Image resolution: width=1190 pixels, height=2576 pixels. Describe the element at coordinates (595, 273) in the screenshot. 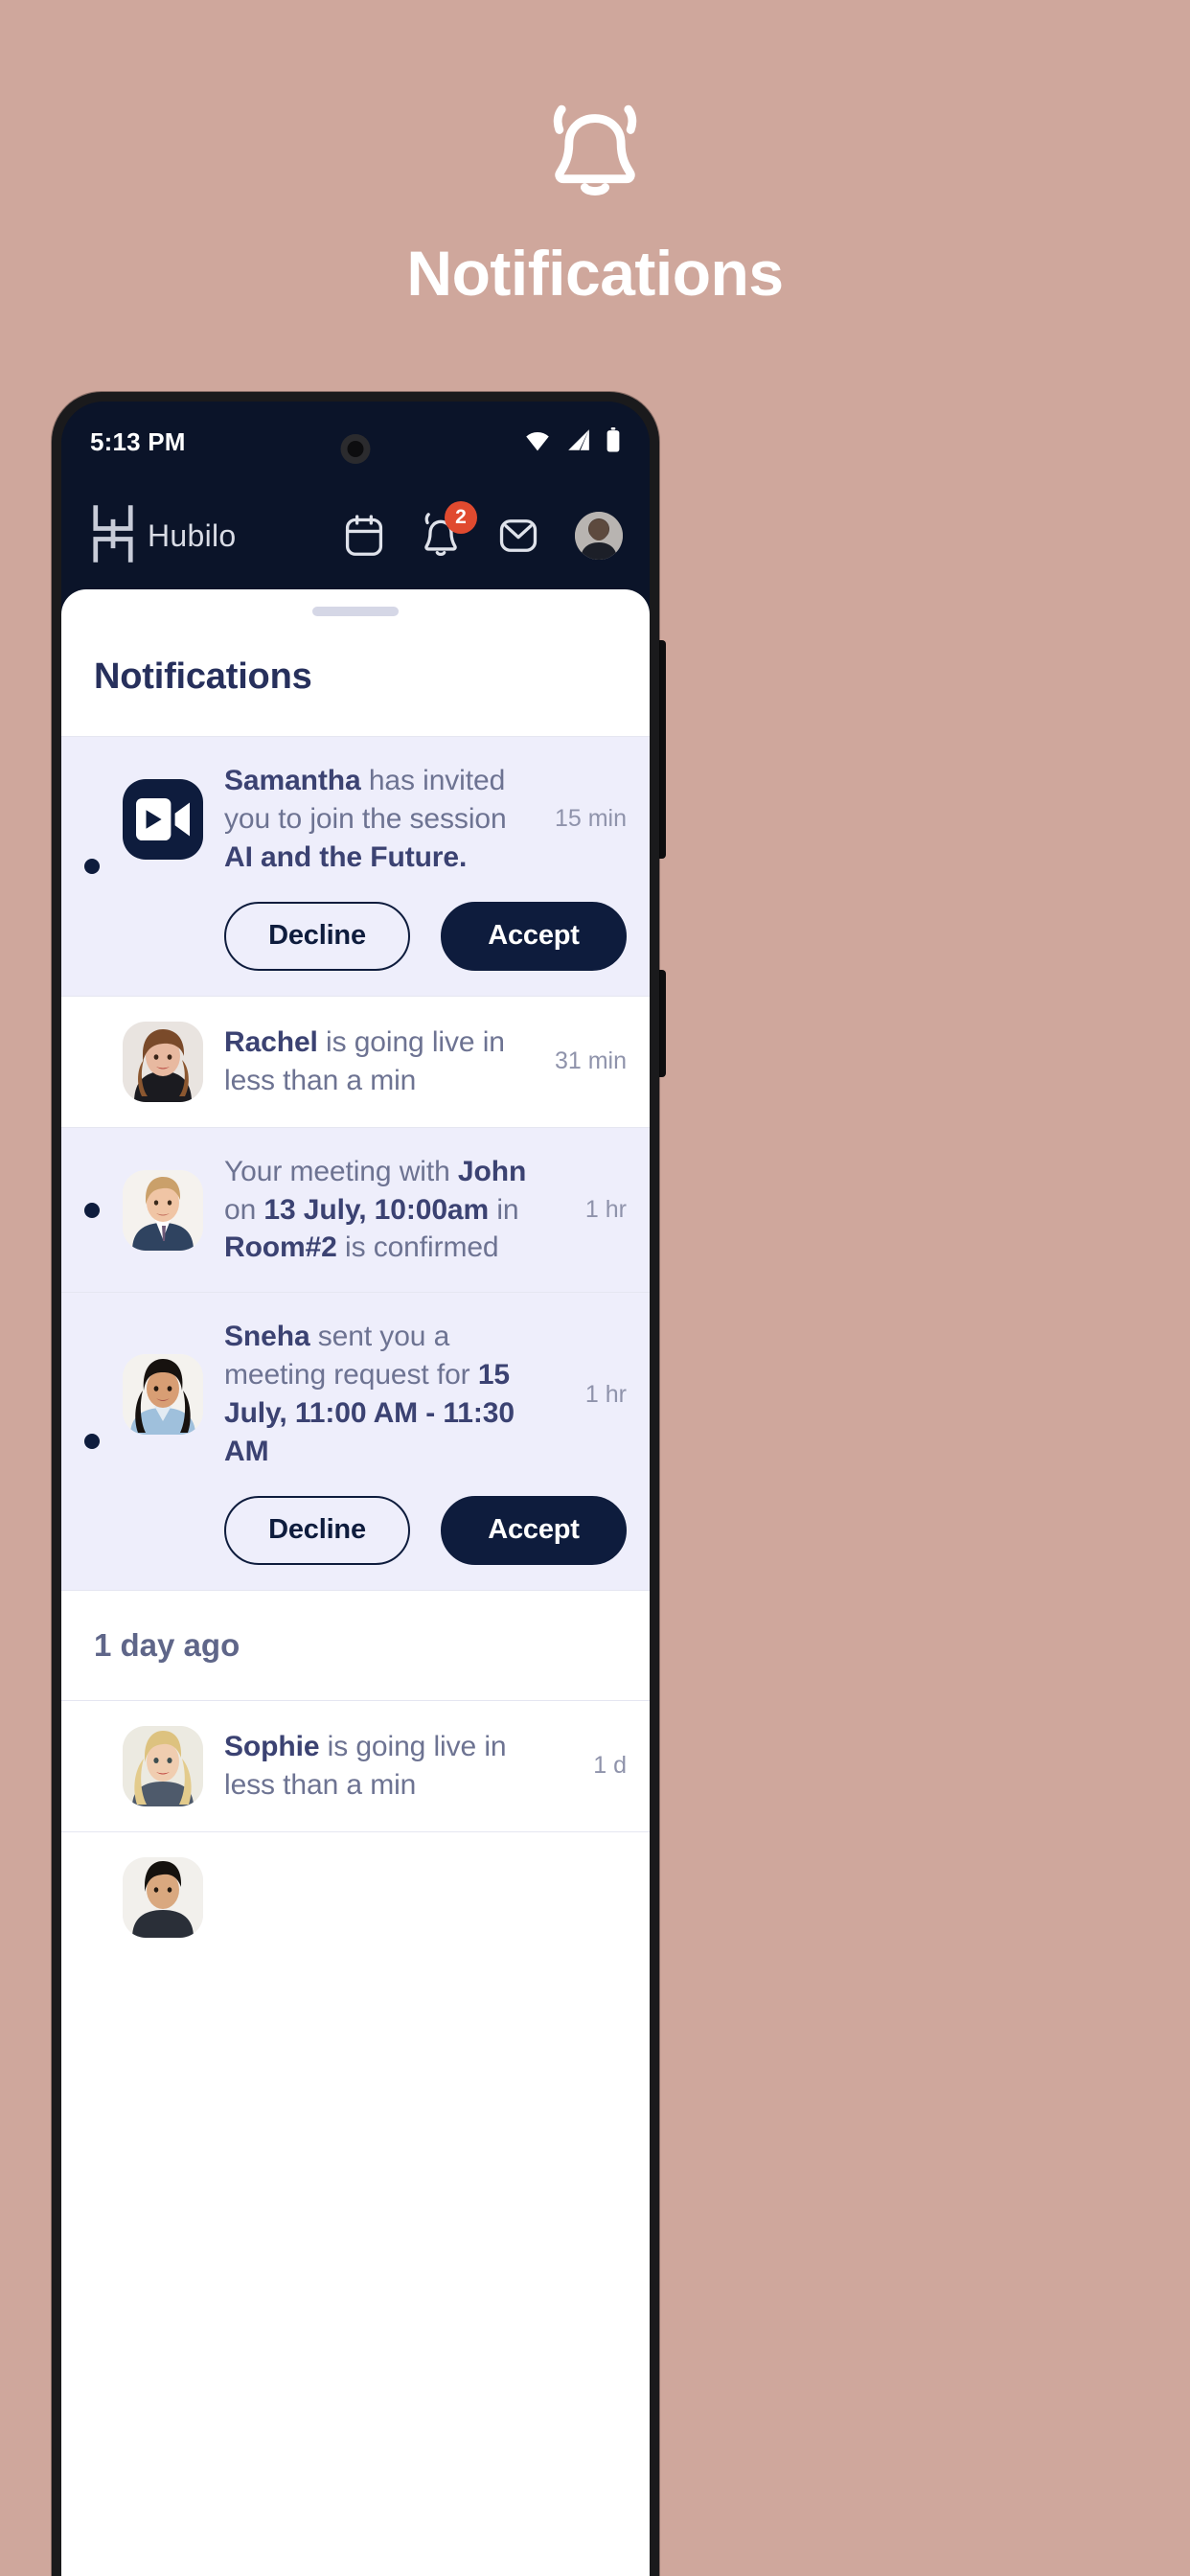

I see `hero-title: Notifications` at that location.